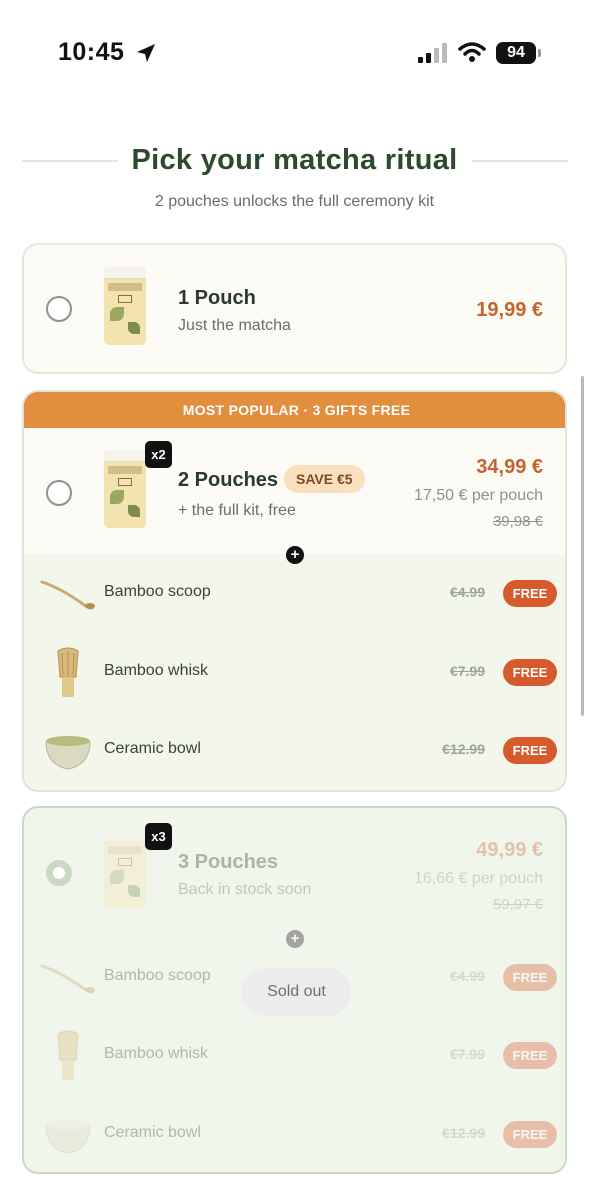  Describe the element at coordinates (517, 521) in the screenshot. I see `original-price: 39,98 €` at that location.